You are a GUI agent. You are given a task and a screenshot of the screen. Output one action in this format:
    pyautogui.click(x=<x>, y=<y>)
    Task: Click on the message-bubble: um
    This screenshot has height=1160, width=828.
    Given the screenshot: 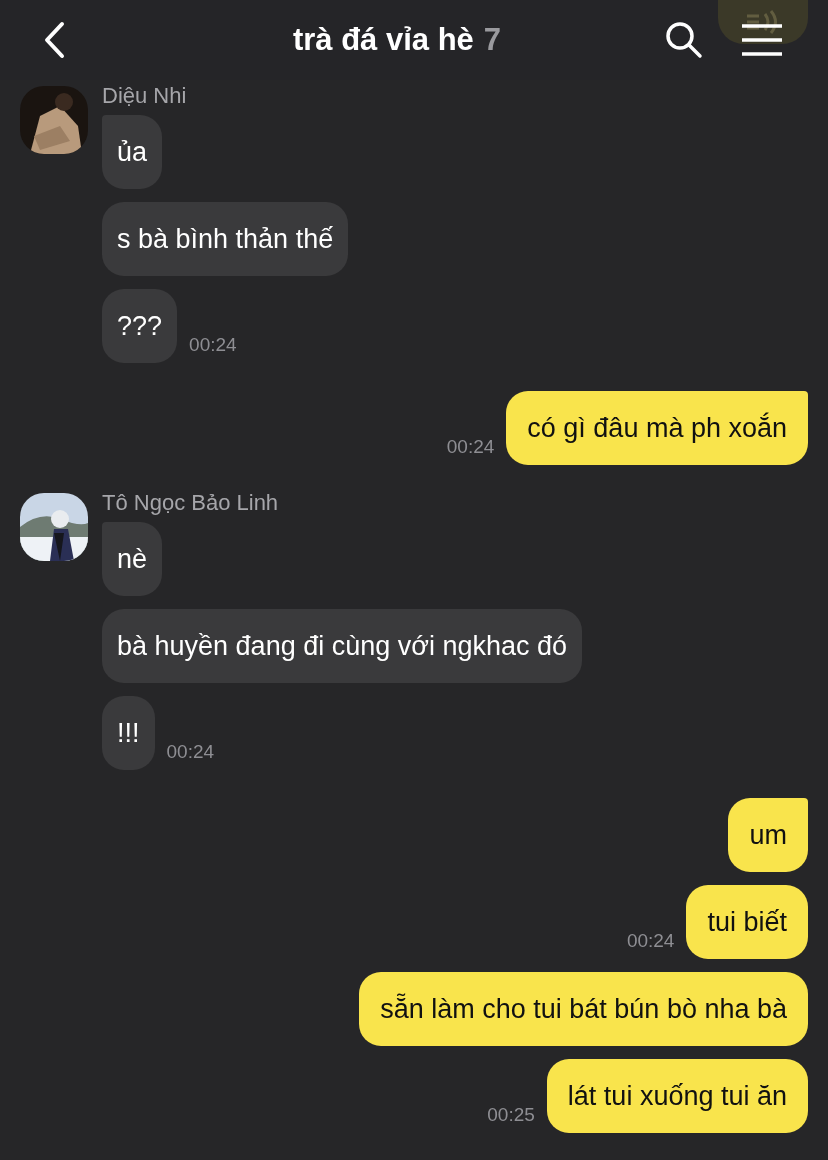 What is the action you would take?
    pyautogui.click(x=768, y=835)
    